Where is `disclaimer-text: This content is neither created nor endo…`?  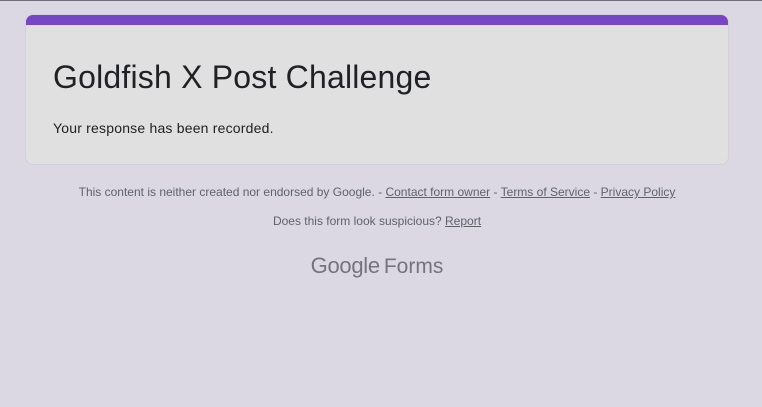
disclaimer-text: This content is neither created nor endo… is located at coordinates (232, 192).